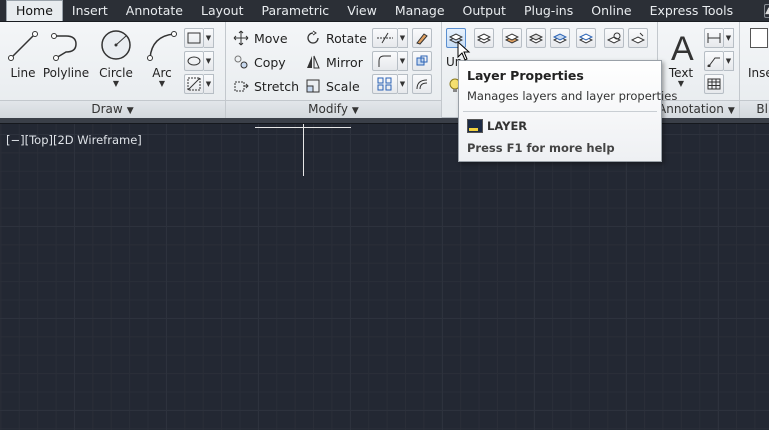  What do you see at coordinates (346, 38) in the screenshot?
I see `rotate-label: Rotate` at bounding box center [346, 38].